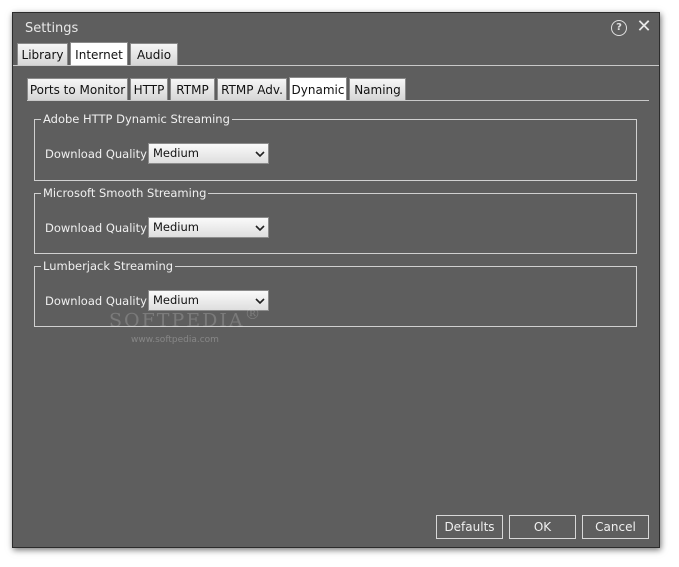 The height and width of the screenshot is (567, 679). I want to click on softpedia-watermark: SOFTPEDIA®, so click(185, 317).